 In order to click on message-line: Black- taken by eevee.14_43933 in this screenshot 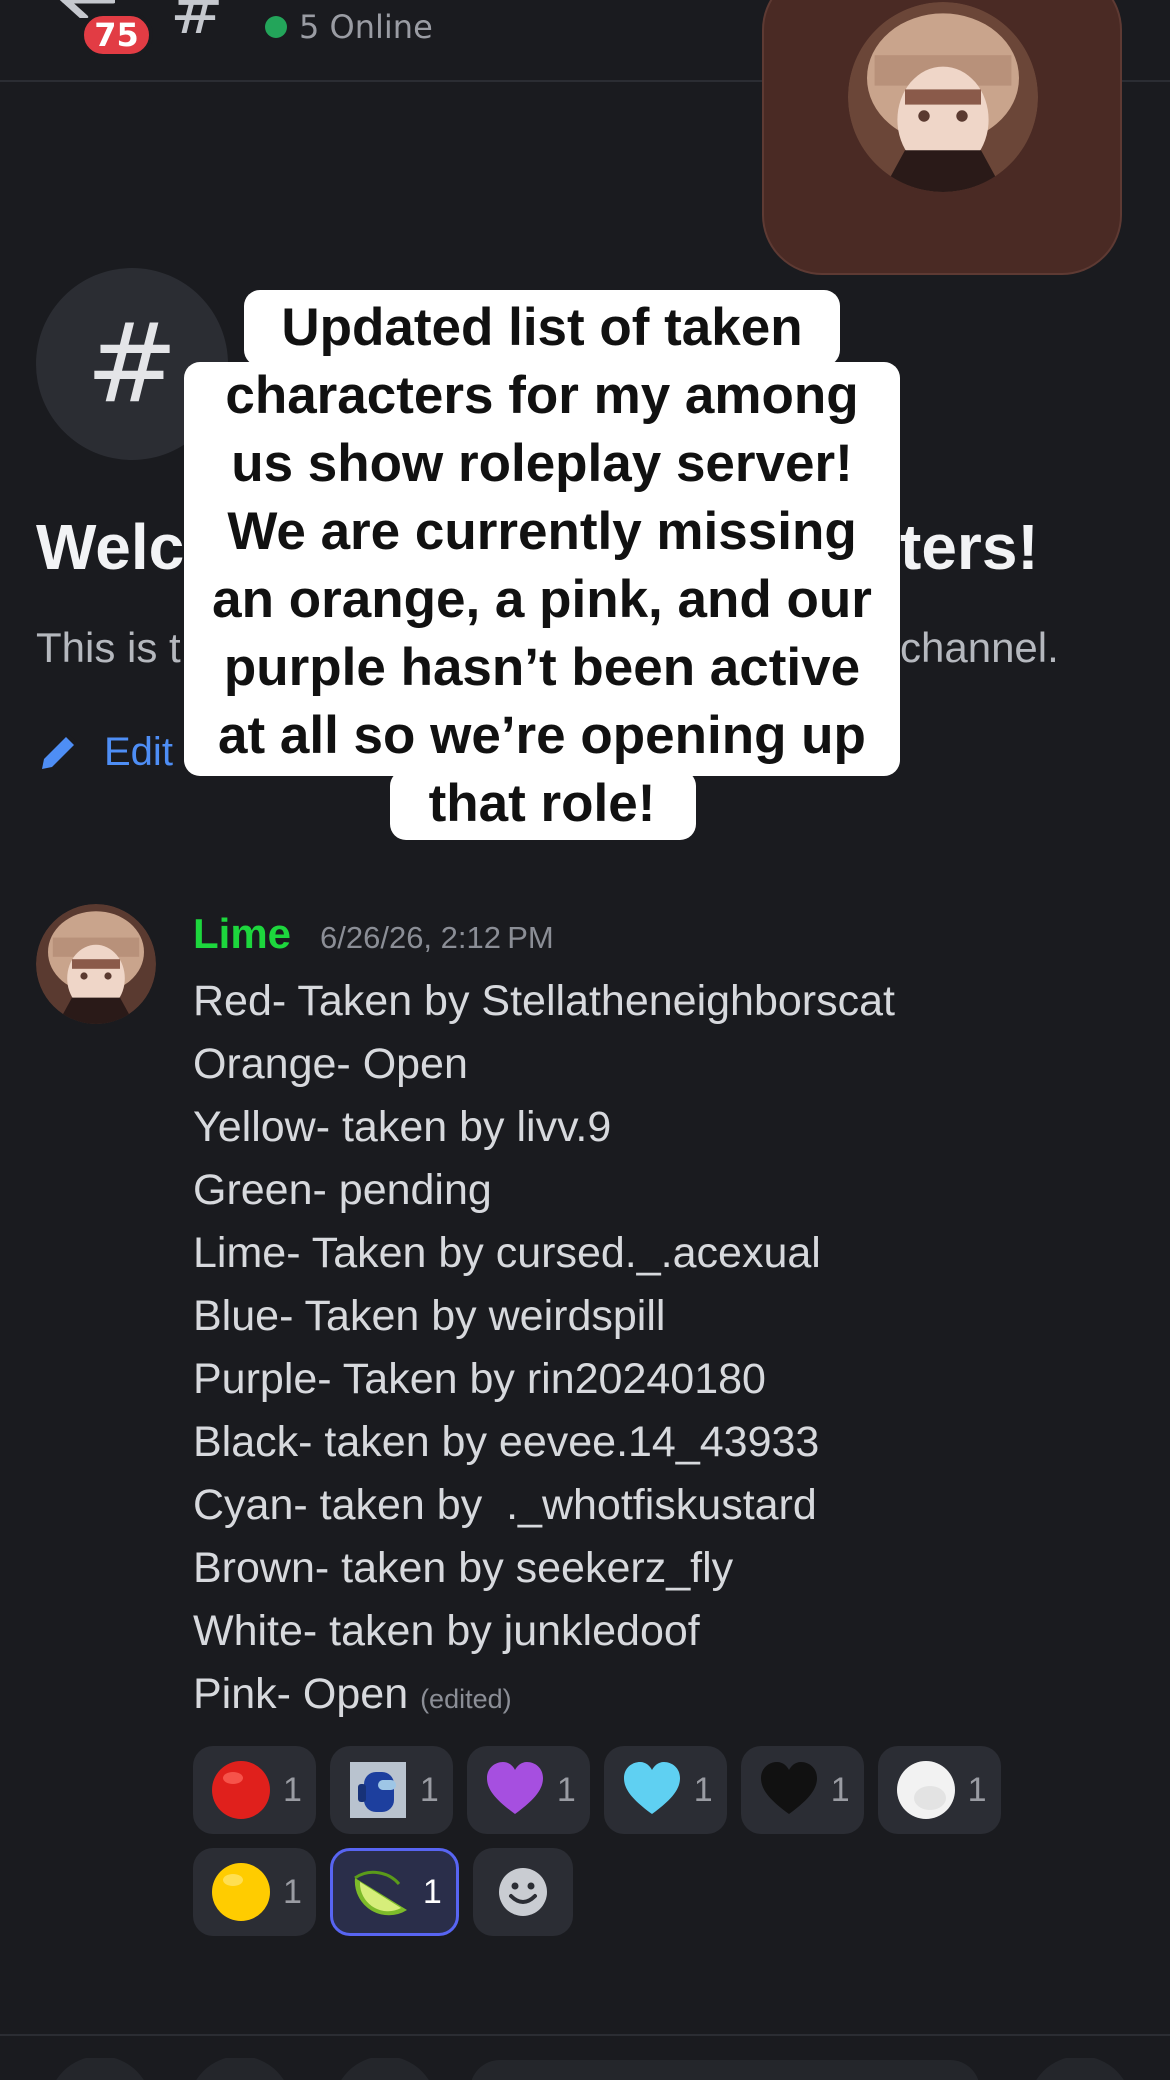, I will do `click(506, 1442)`.